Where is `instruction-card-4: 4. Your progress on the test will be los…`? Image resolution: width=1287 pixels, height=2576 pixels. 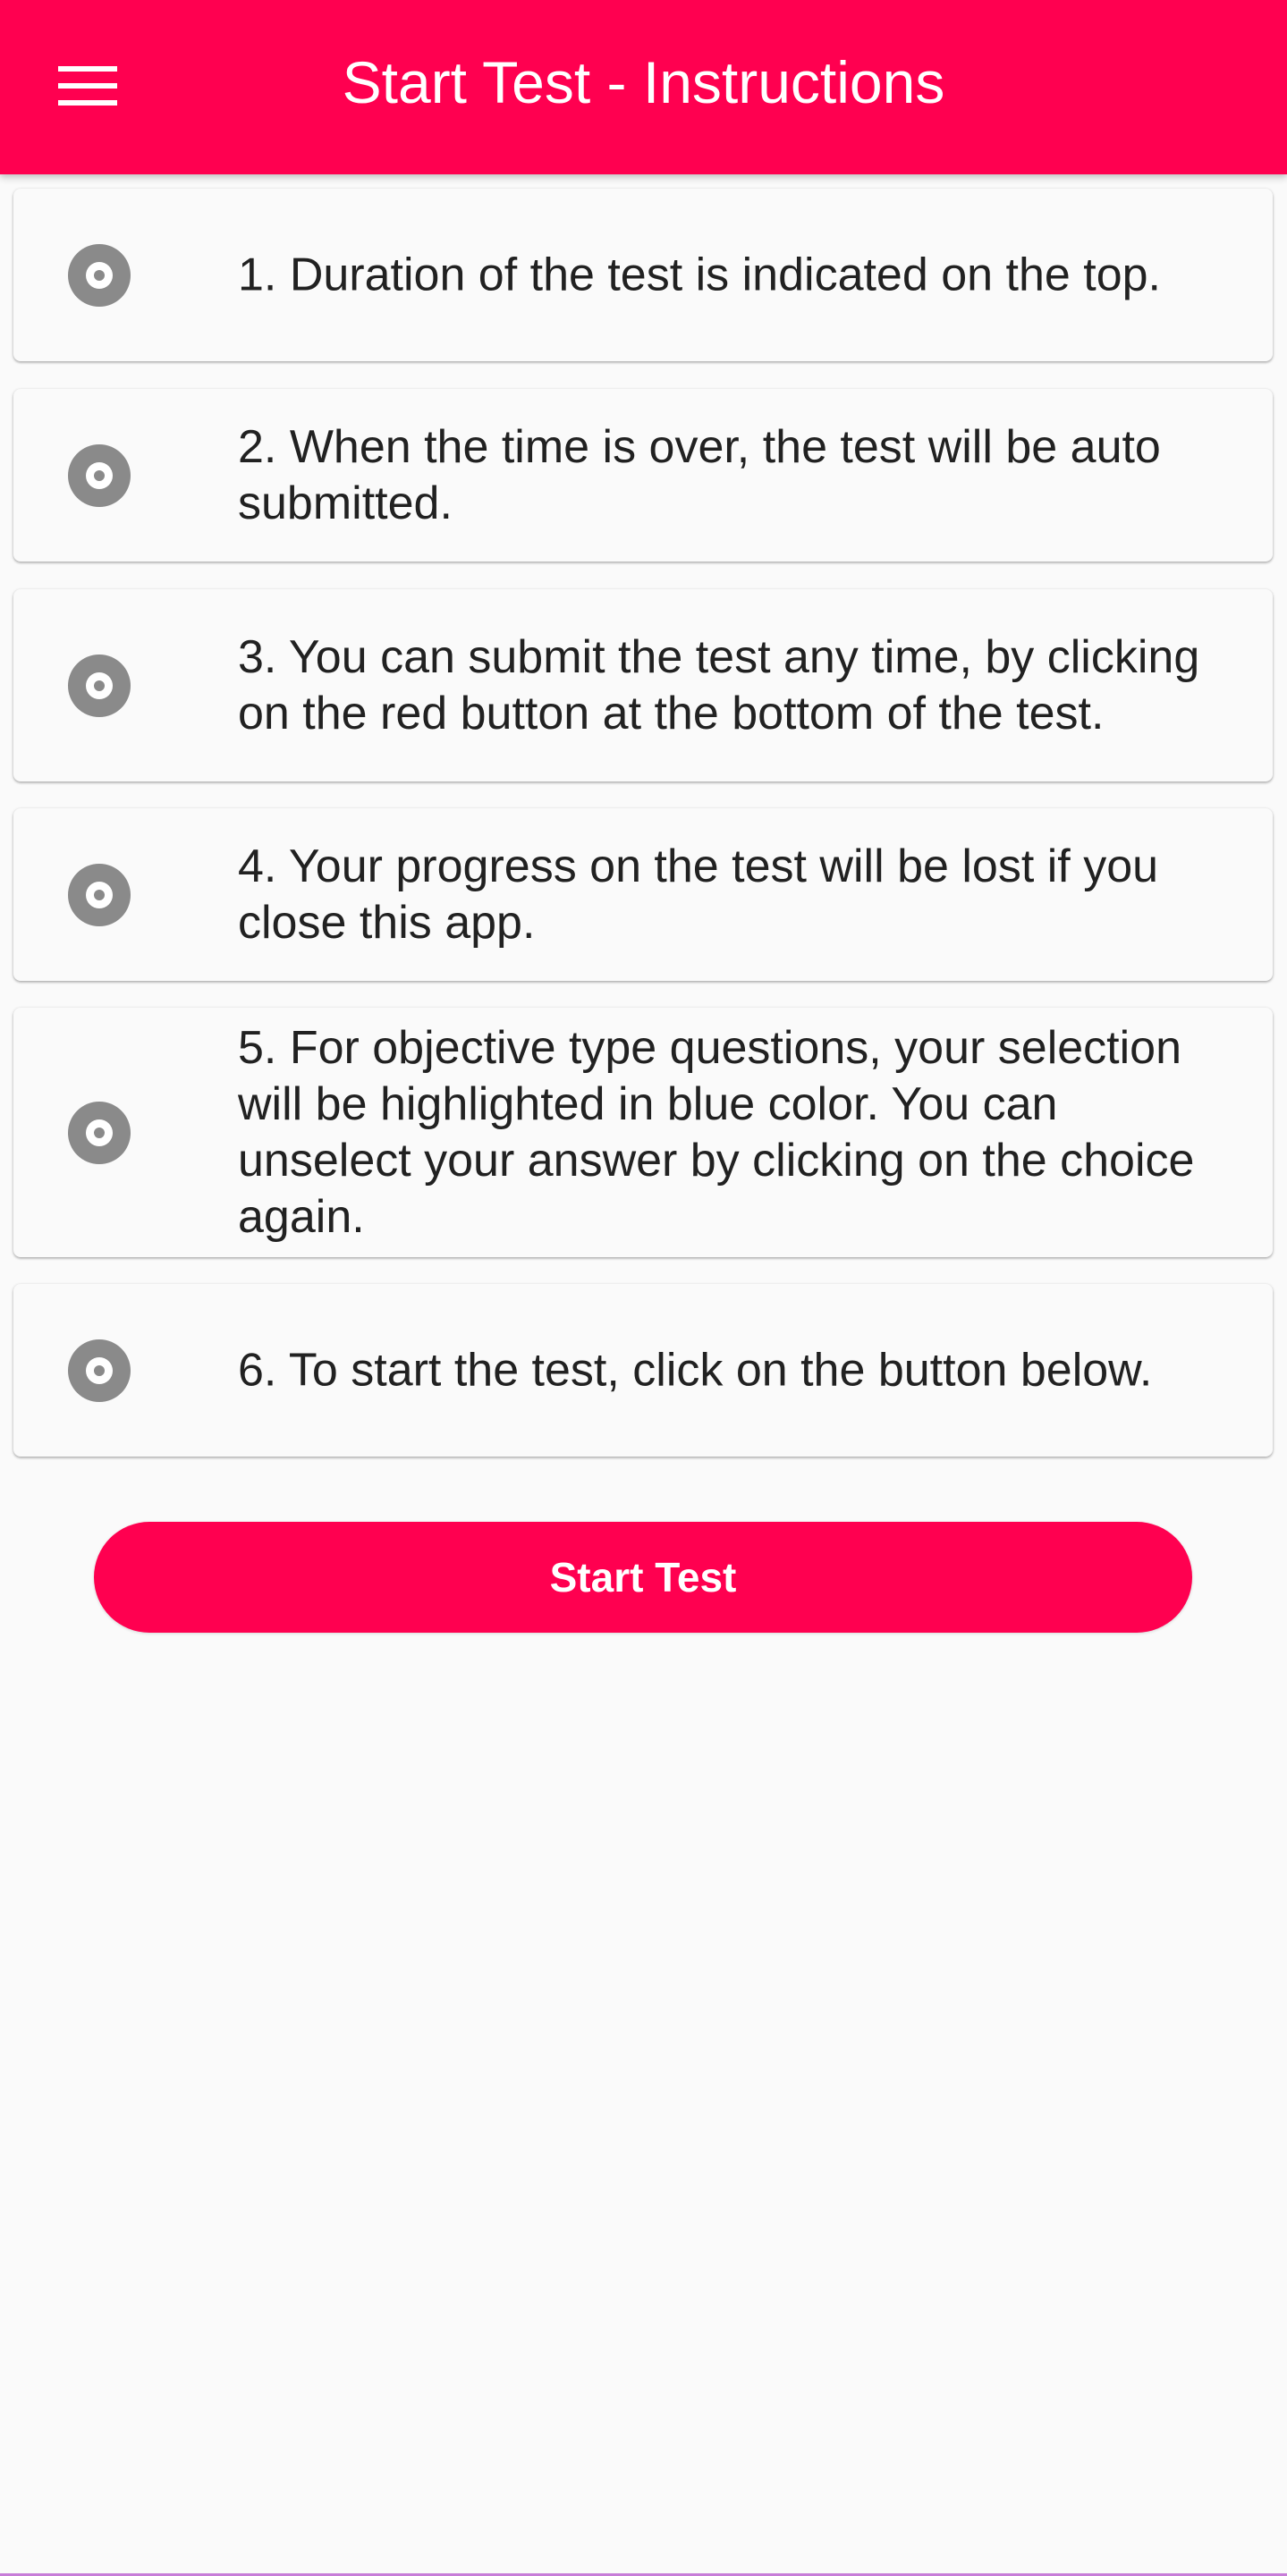
instruction-card-4: 4. Your progress on the test will be los… is located at coordinates (643, 894).